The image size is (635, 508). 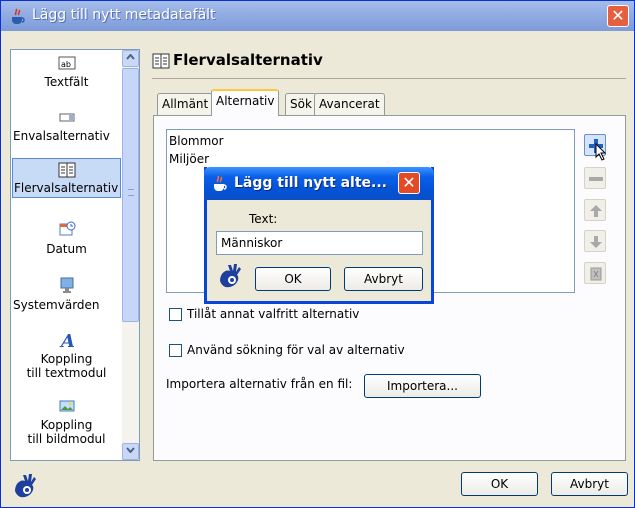 What do you see at coordinates (383, 279) in the screenshot?
I see `dialog-cancel-button: Avbryt` at bounding box center [383, 279].